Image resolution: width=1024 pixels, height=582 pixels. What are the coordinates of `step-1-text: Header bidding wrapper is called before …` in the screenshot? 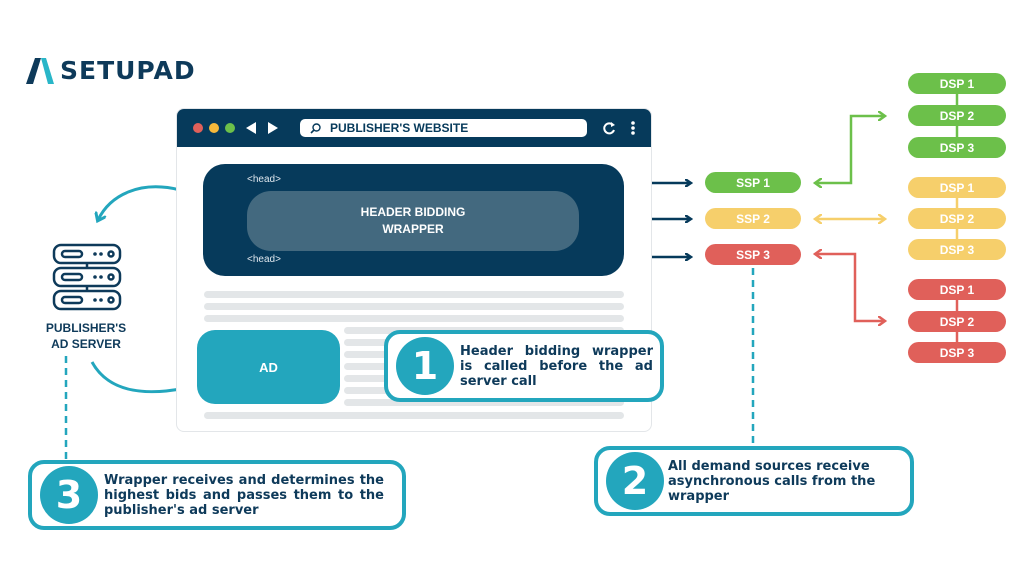 It's located at (556, 366).